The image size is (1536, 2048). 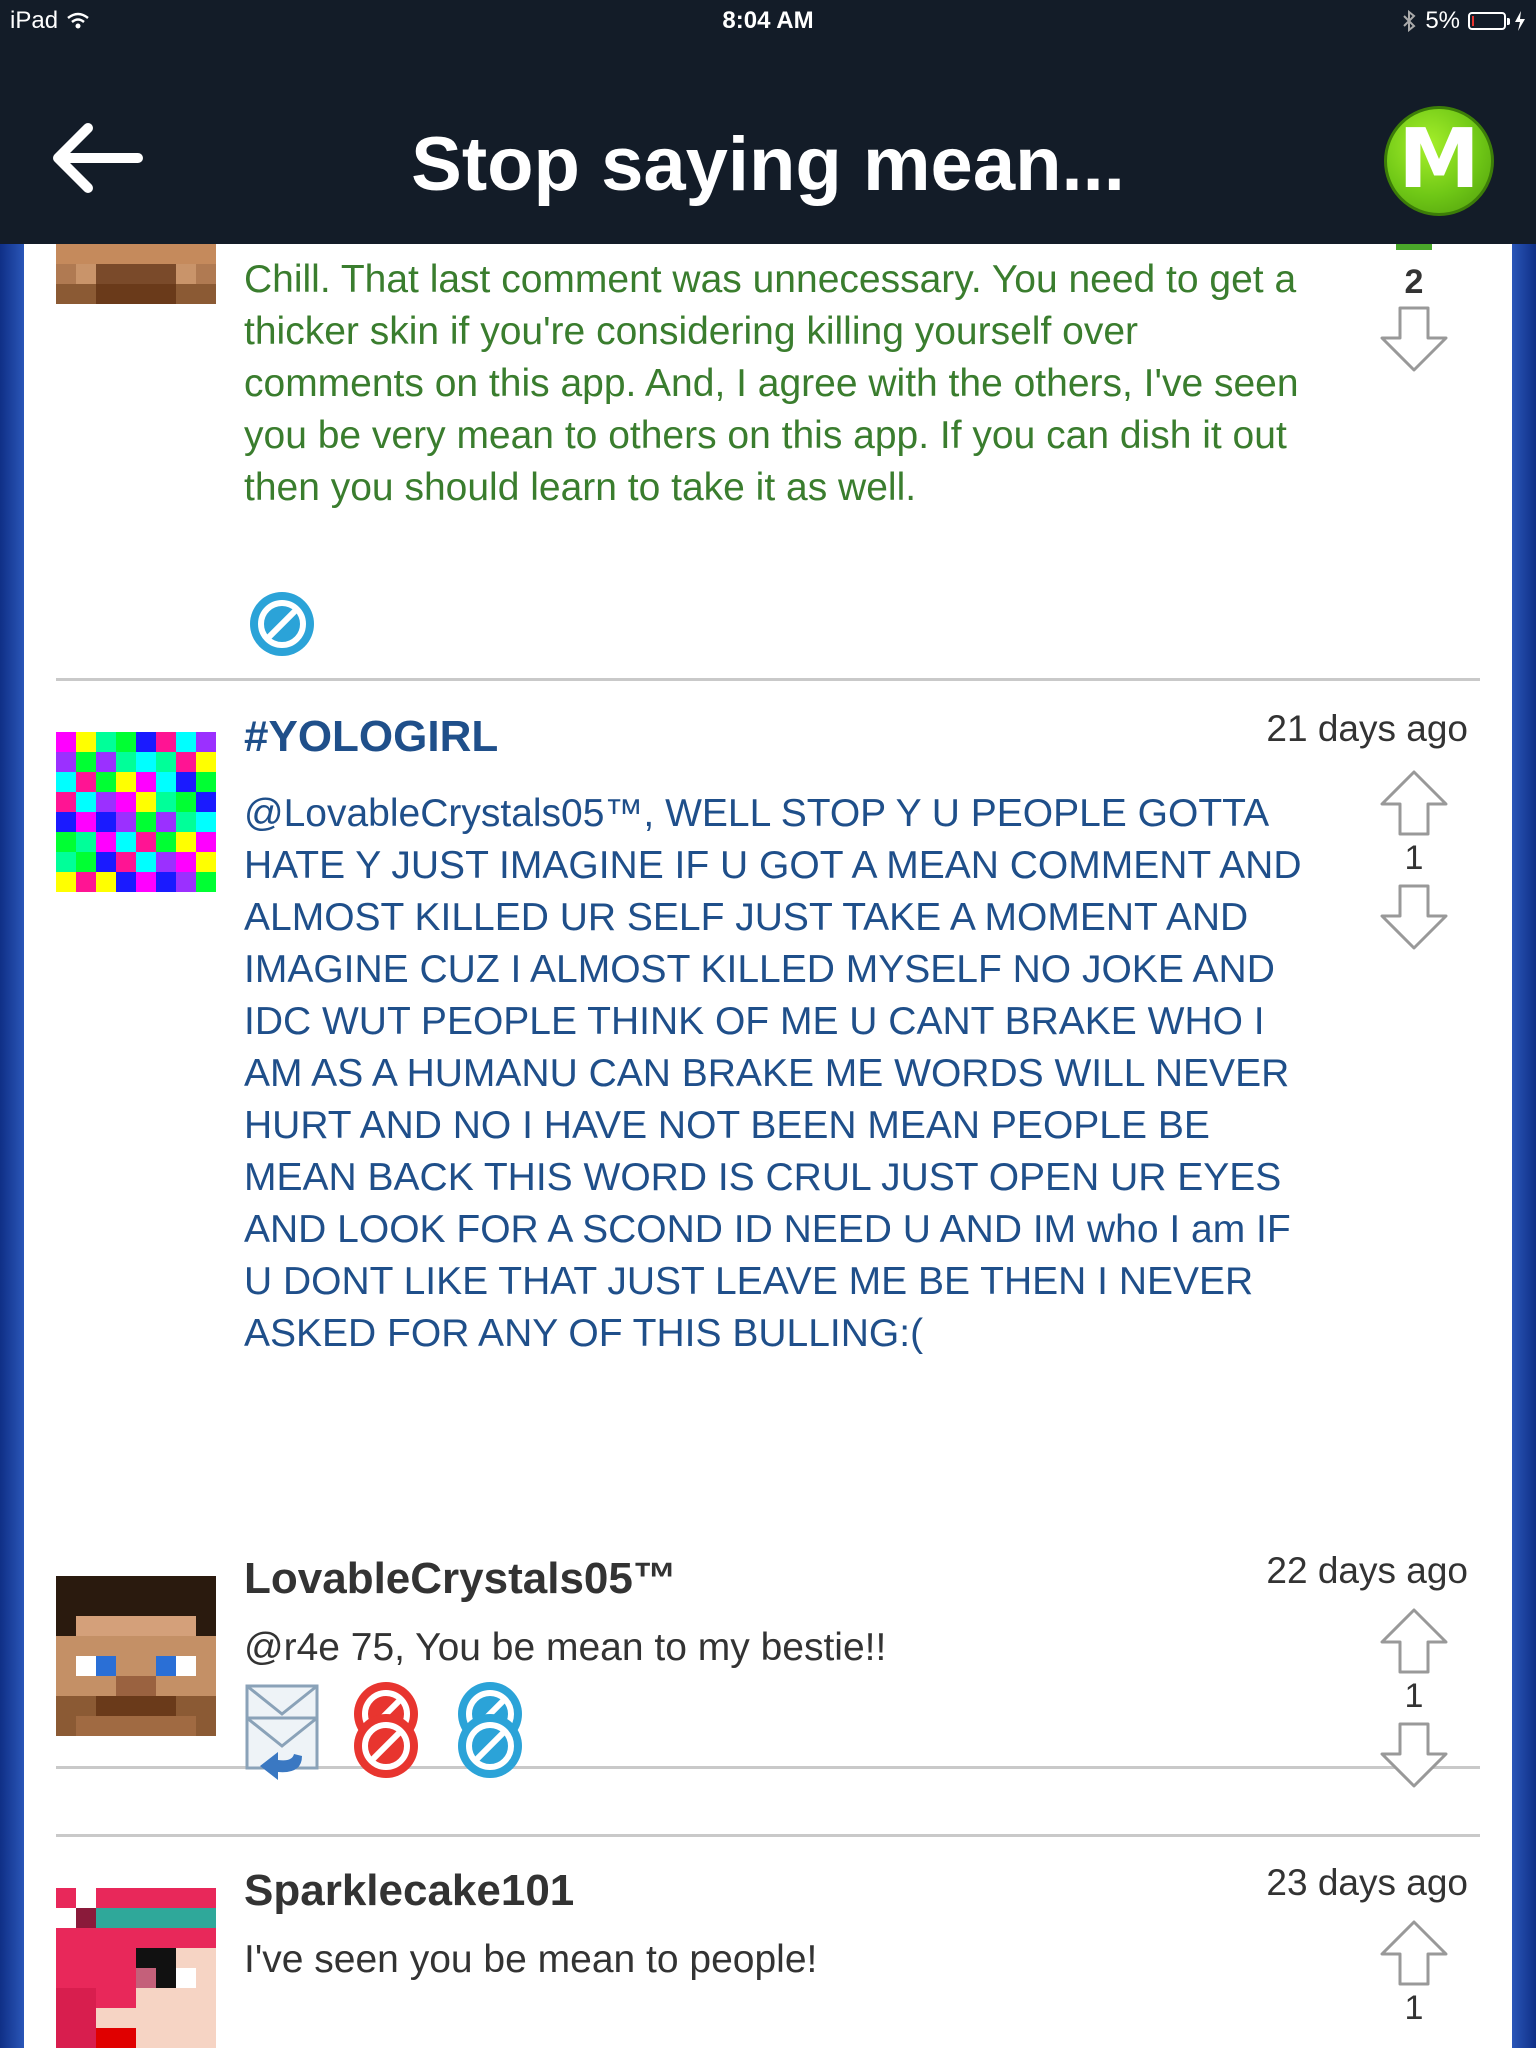 What do you see at coordinates (1489, 21) in the screenshot?
I see `battery-icon` at bounding box center [1489, 21].